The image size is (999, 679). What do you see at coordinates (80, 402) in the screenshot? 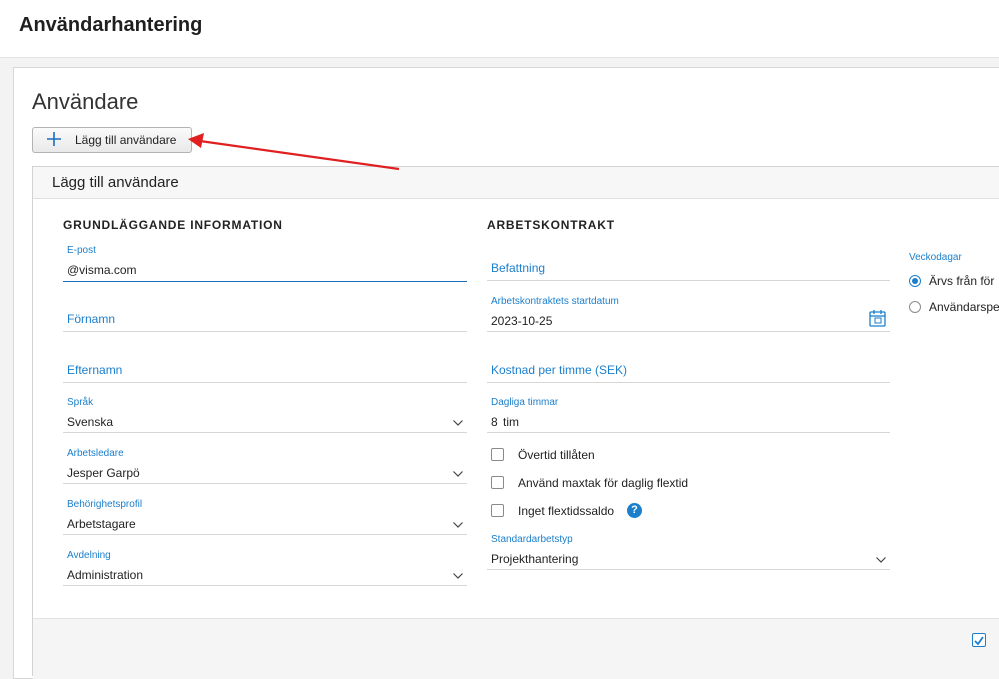
I see `language-label: Språk` at bounding box center [80, 402].